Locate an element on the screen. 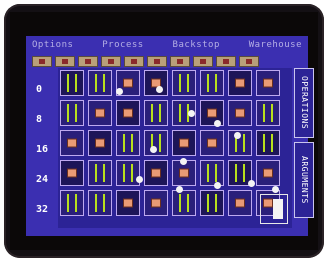 The width and height of the screenshot is (329, 263). menu-item-warehouse: Warehouse is located at coordinates (275, 45).